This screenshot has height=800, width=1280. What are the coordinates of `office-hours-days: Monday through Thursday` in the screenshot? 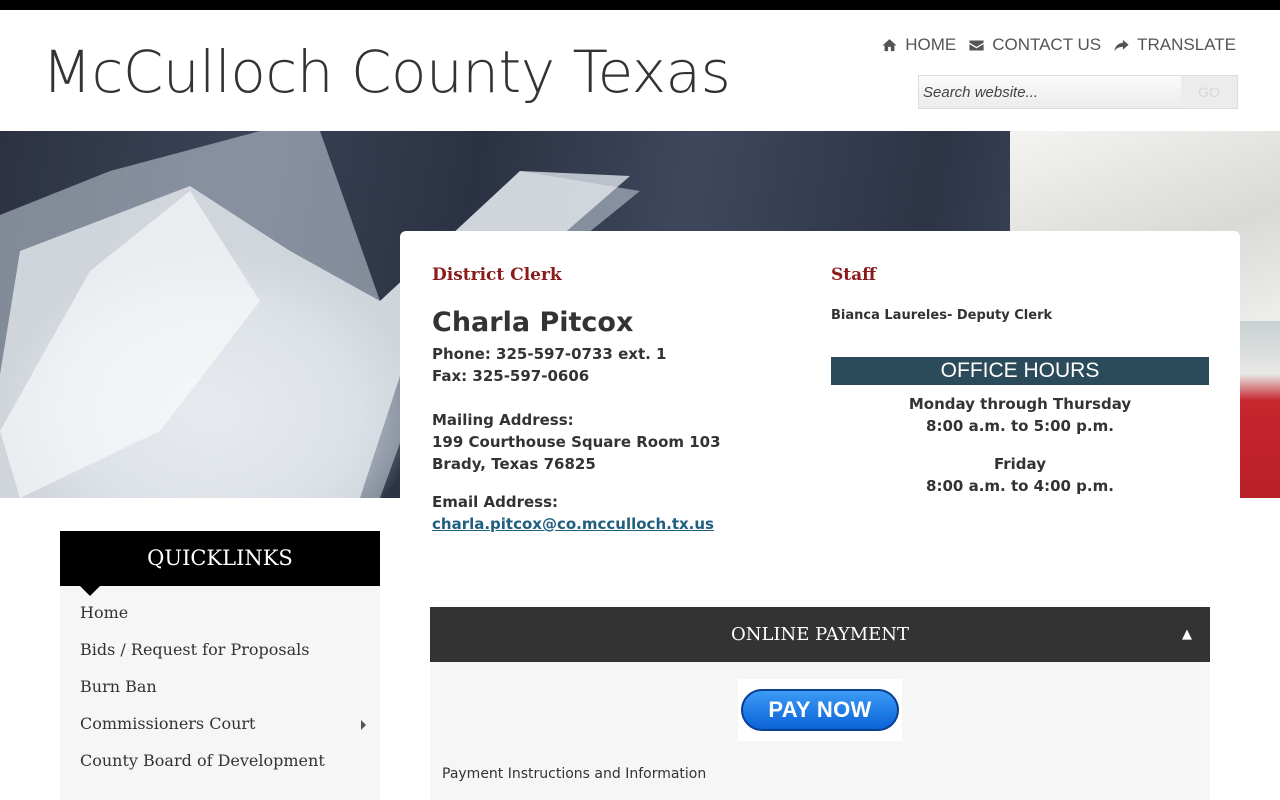 It's located at (1020, 404).